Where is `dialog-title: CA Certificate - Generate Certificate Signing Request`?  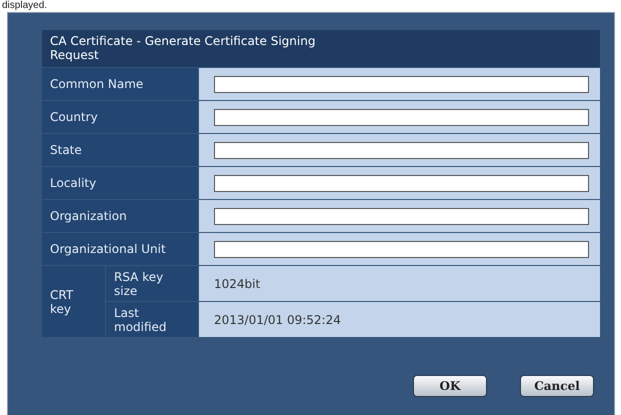
dialog-title: CA Certificate - Generate Certificate Signing Request is located at coordinates (321, 48).